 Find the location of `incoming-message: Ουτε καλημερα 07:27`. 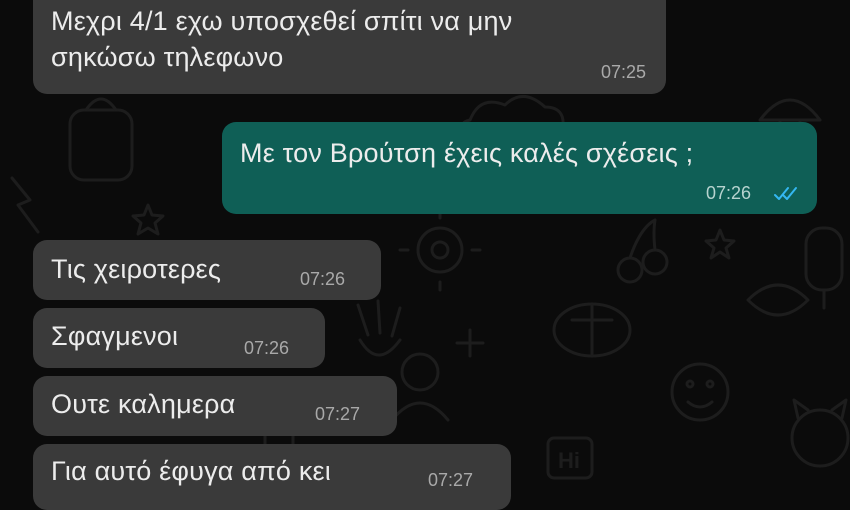

incoming-message: Ουτε καλημερα 07:27 is located at coordinates (215, 406).